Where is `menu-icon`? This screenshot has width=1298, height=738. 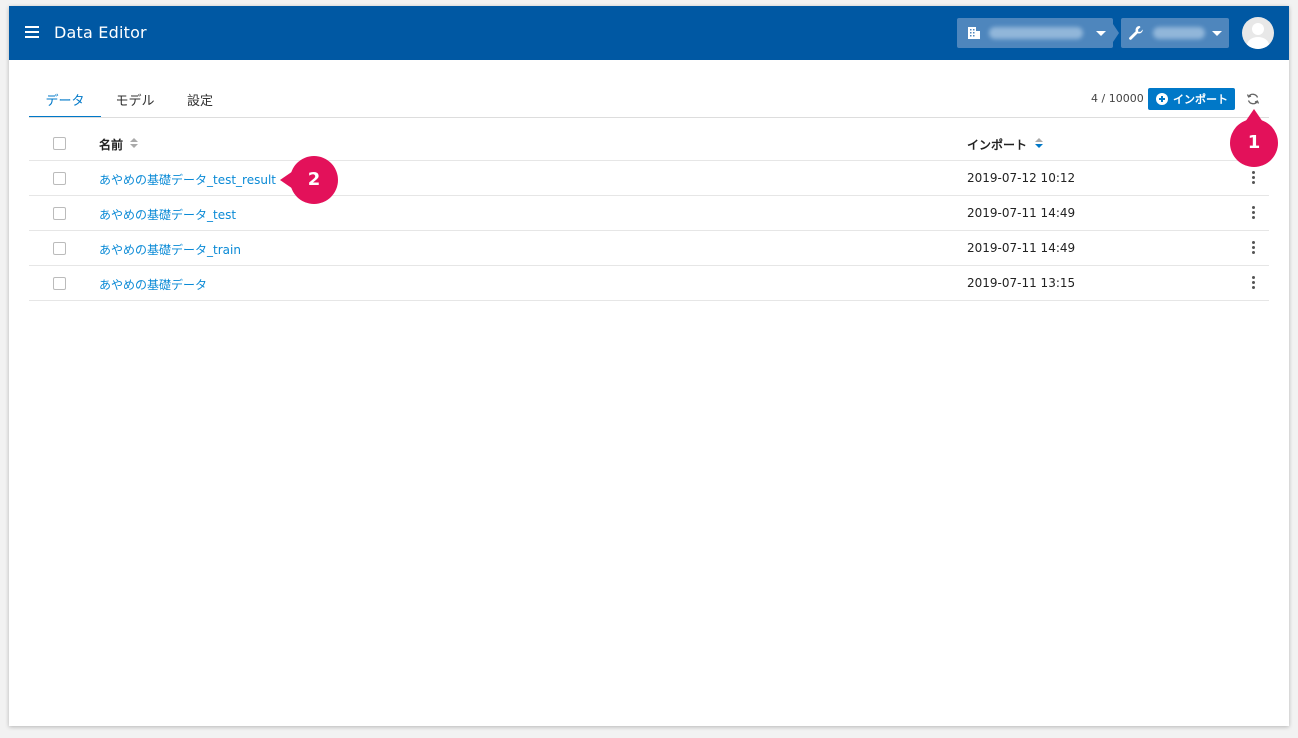 menu-icon is located at coordinates (33, 33).